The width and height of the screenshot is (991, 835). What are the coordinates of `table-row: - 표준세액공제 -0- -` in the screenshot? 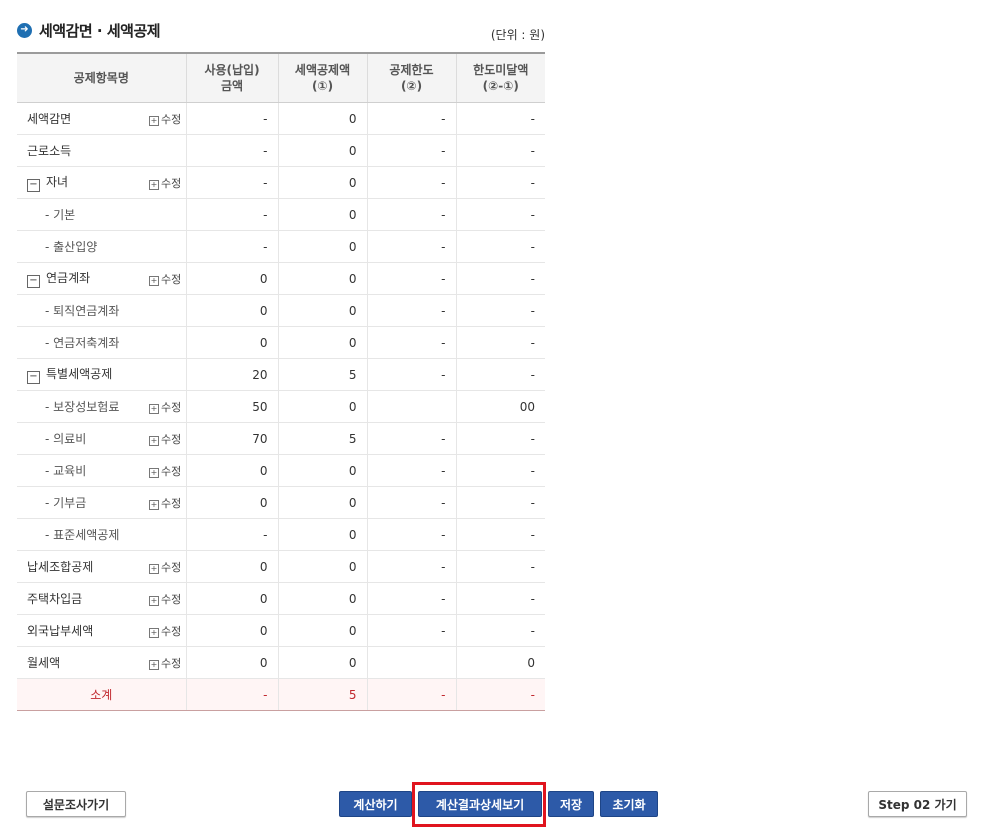 It's located at (281, 534).